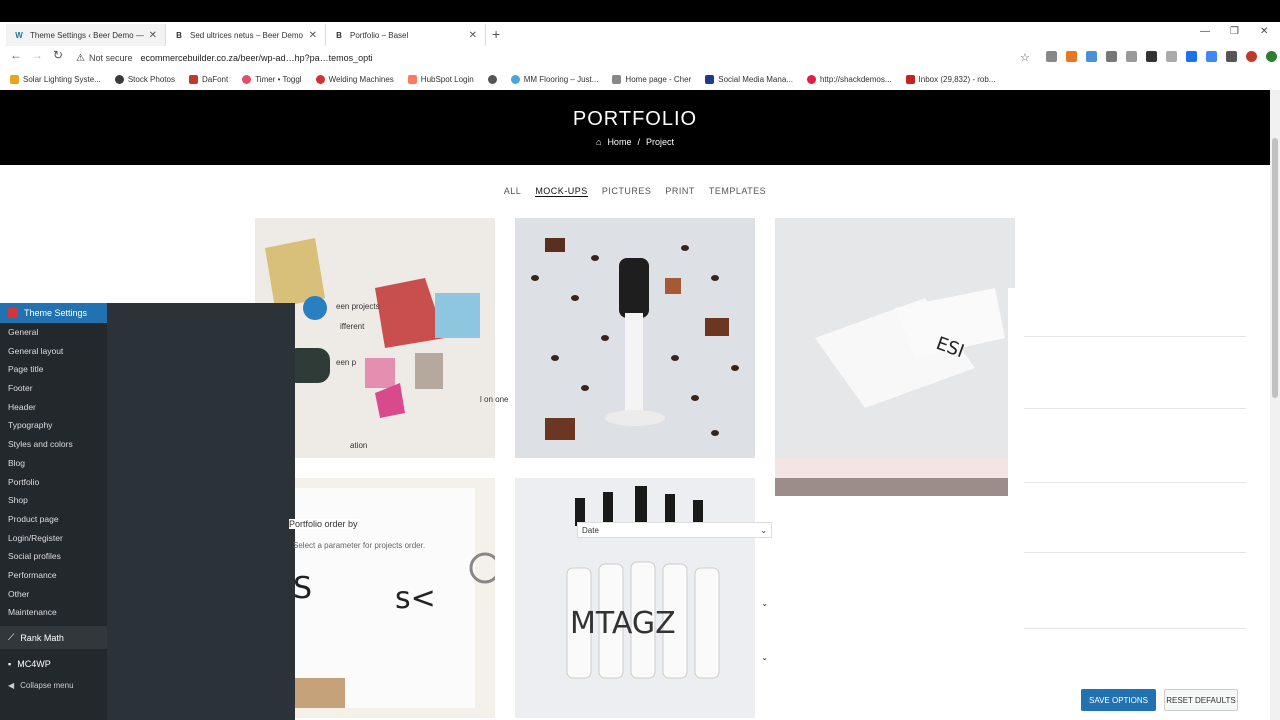  What do you see at coordinates (208, 79) in the screenshot?
I see `bookmark: DaFont` at bounding box center [208, 79].